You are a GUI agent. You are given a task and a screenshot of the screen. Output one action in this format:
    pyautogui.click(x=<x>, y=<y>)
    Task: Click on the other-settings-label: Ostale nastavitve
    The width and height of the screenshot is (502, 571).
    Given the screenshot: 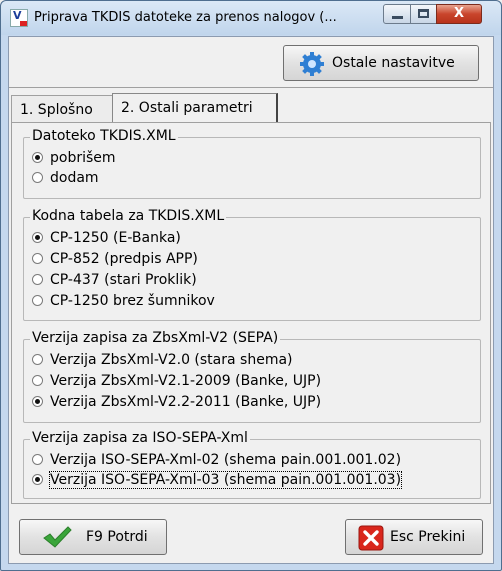 What is the action you would take?
    pyautogui.click(x=393, y=63)
    